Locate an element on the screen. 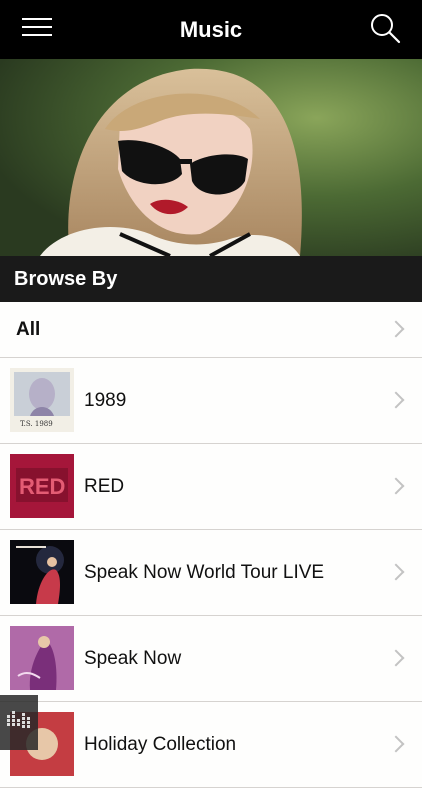 The image size is (422, 788). list-item-label: All is located at coordinates (28, 329).